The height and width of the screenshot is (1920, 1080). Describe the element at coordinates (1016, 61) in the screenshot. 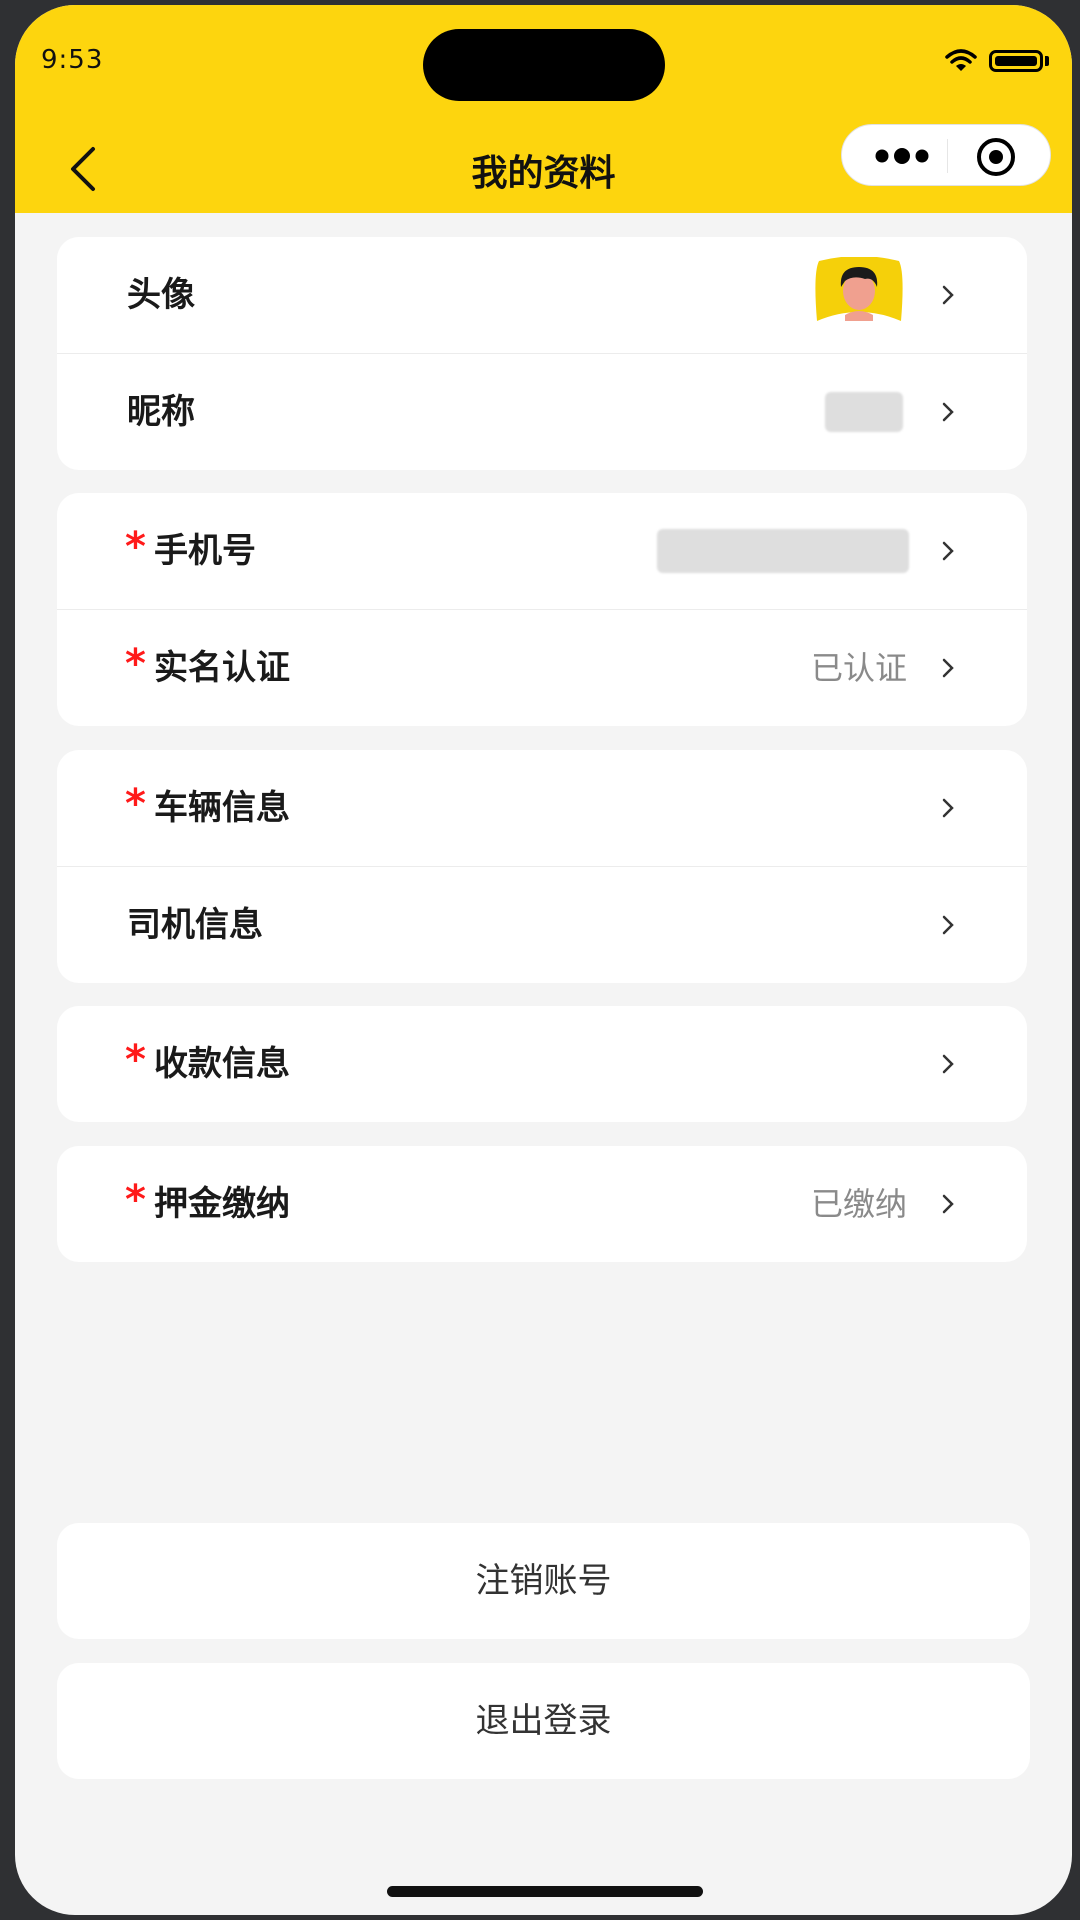

I see `battery-icon` at that location.